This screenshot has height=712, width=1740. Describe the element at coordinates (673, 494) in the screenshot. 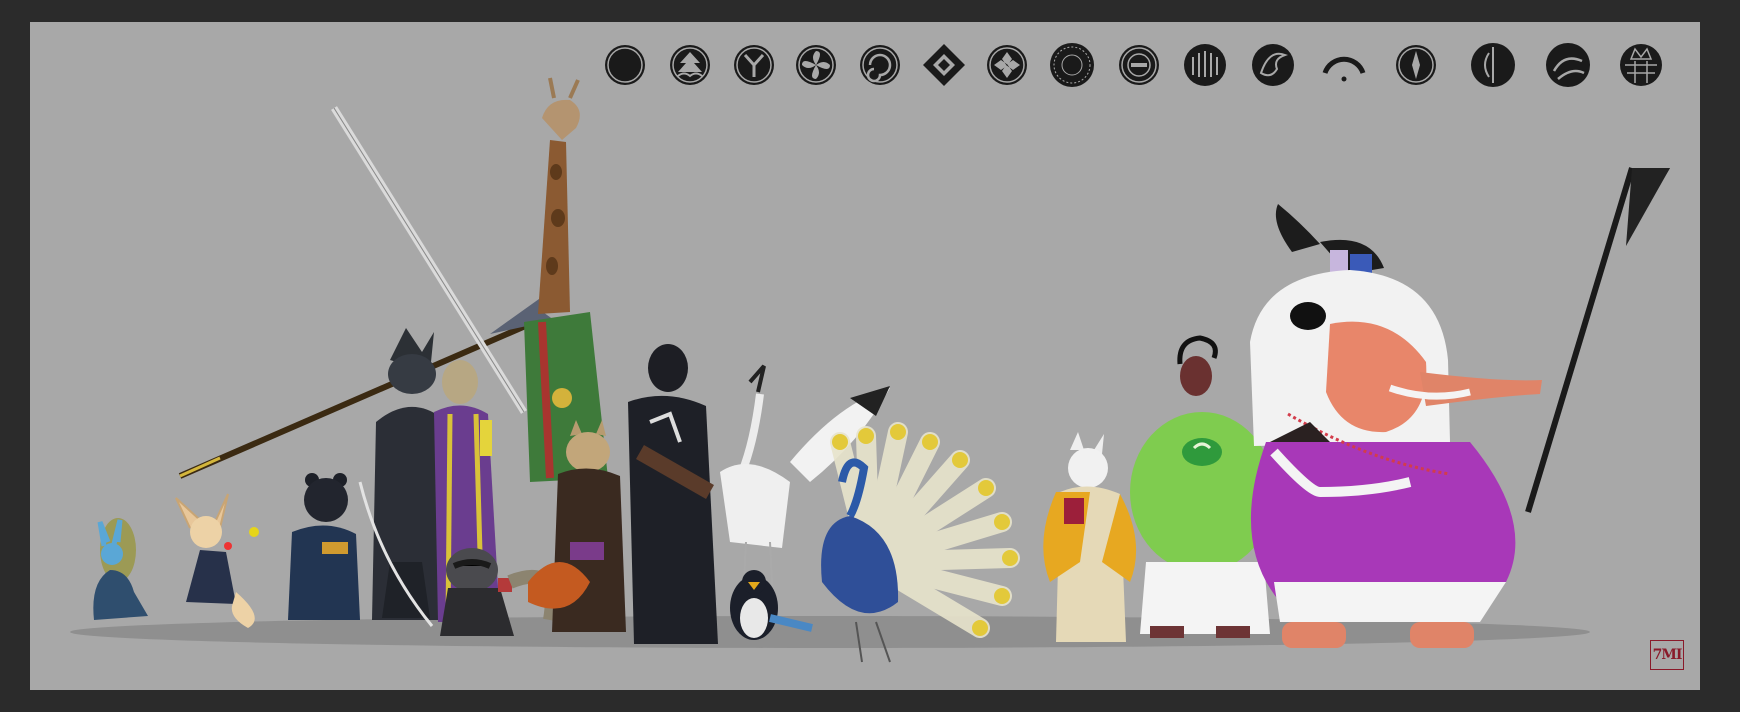

I see `panther-ronin` at that location.